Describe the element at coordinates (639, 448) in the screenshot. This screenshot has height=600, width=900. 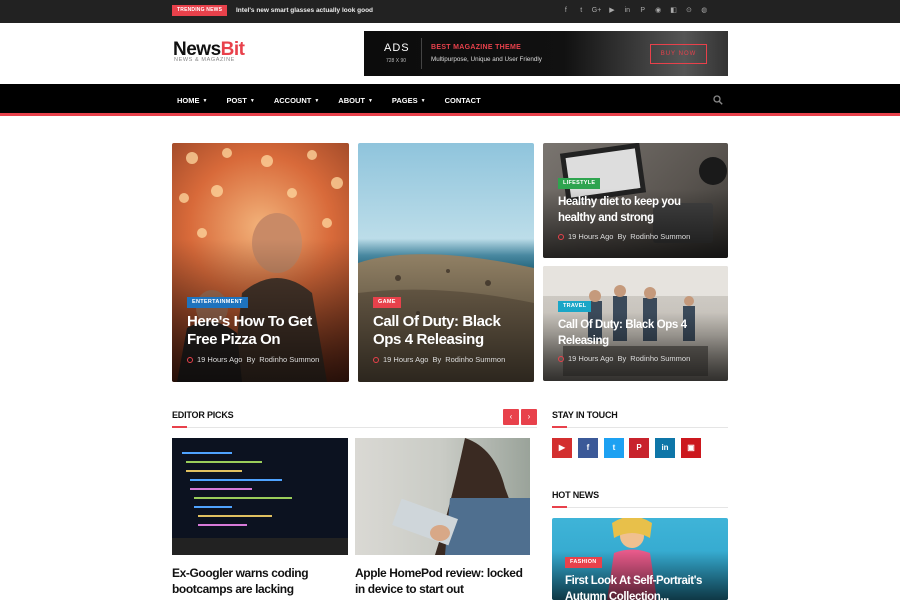
I see `pinterest-social-button: P` at that location.